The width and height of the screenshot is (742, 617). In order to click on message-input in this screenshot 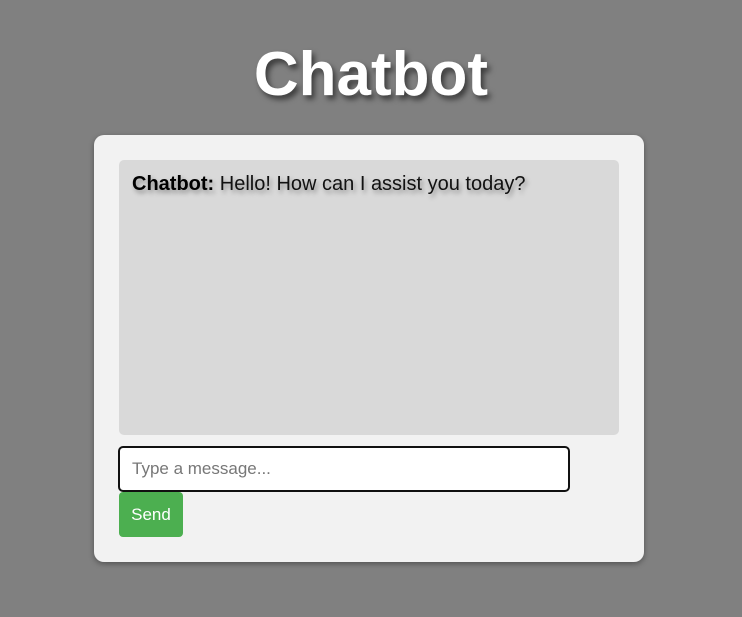, I will do `click(344, 469)`.